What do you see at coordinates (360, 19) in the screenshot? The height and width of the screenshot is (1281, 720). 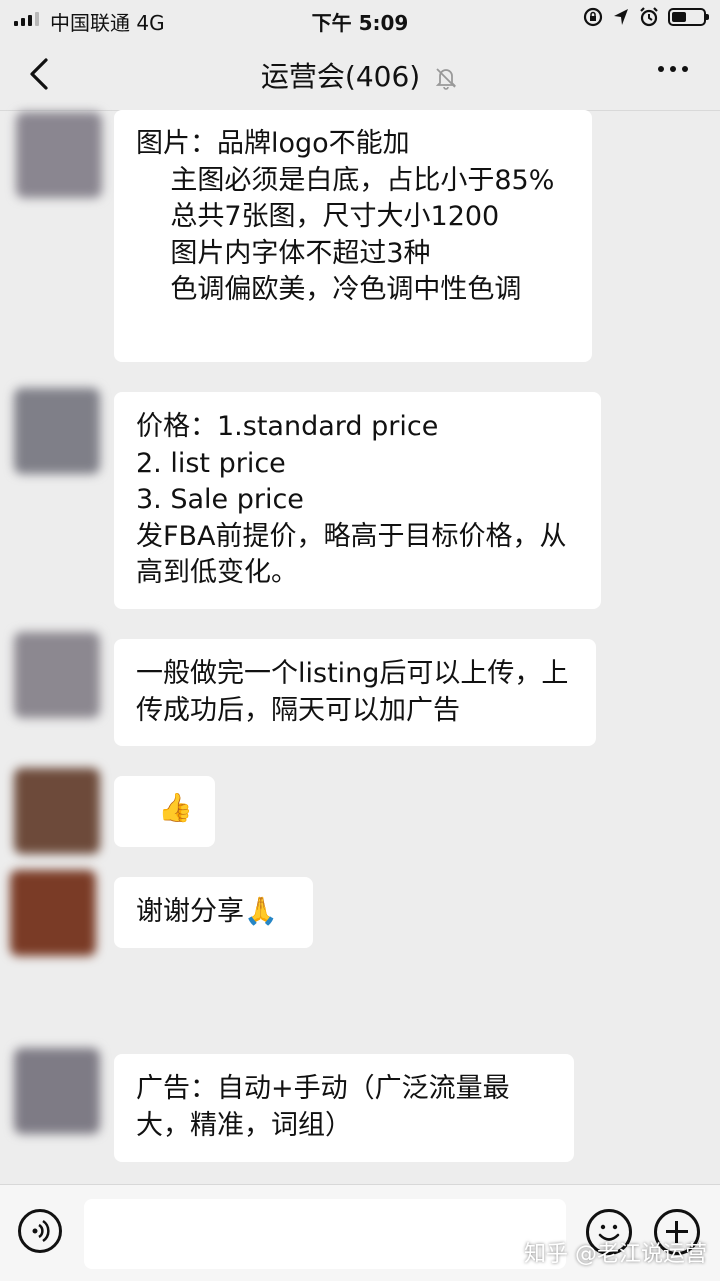 I see `status-bar: 中国联通 4G 下午 5:09` at bounding box center [360, 19].